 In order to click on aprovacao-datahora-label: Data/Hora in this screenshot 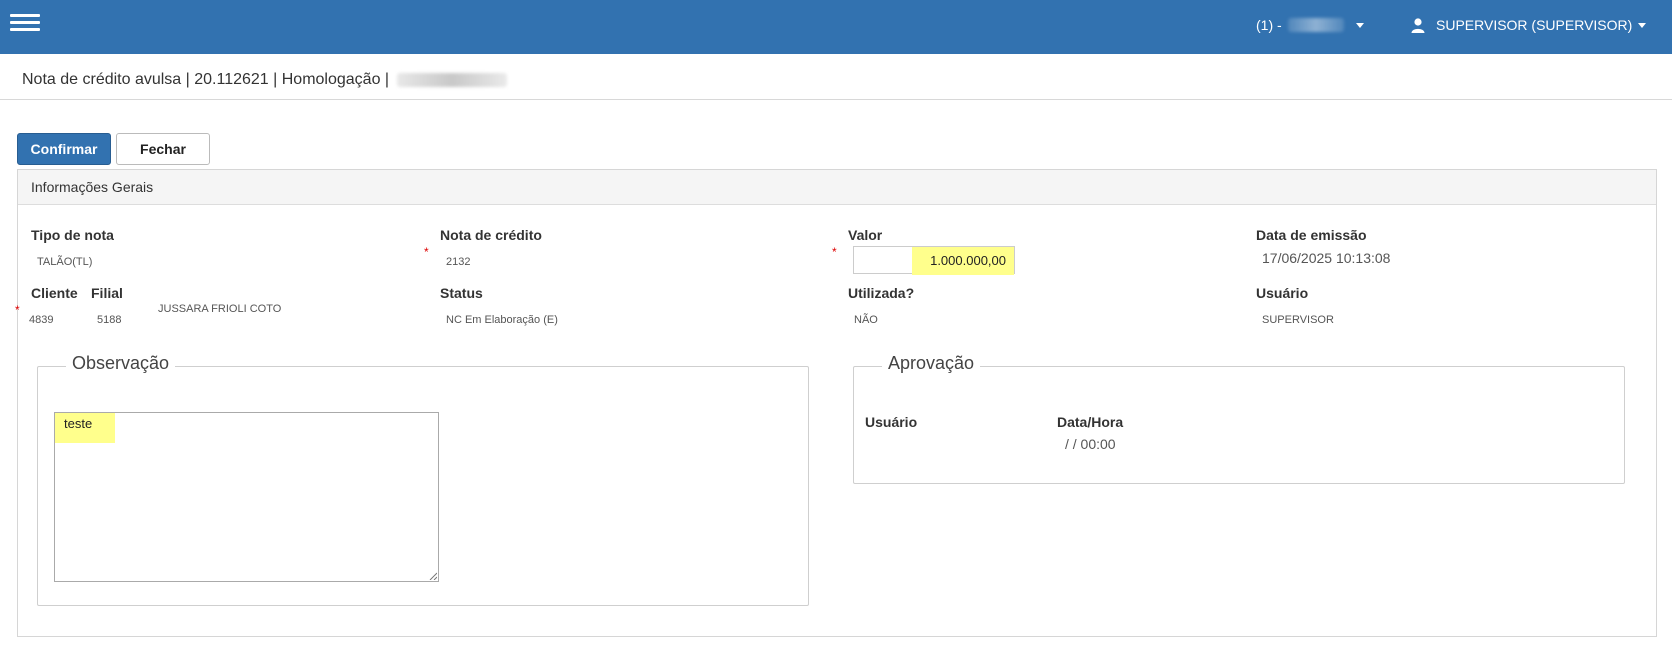, I will do `click(1090, 422)`.